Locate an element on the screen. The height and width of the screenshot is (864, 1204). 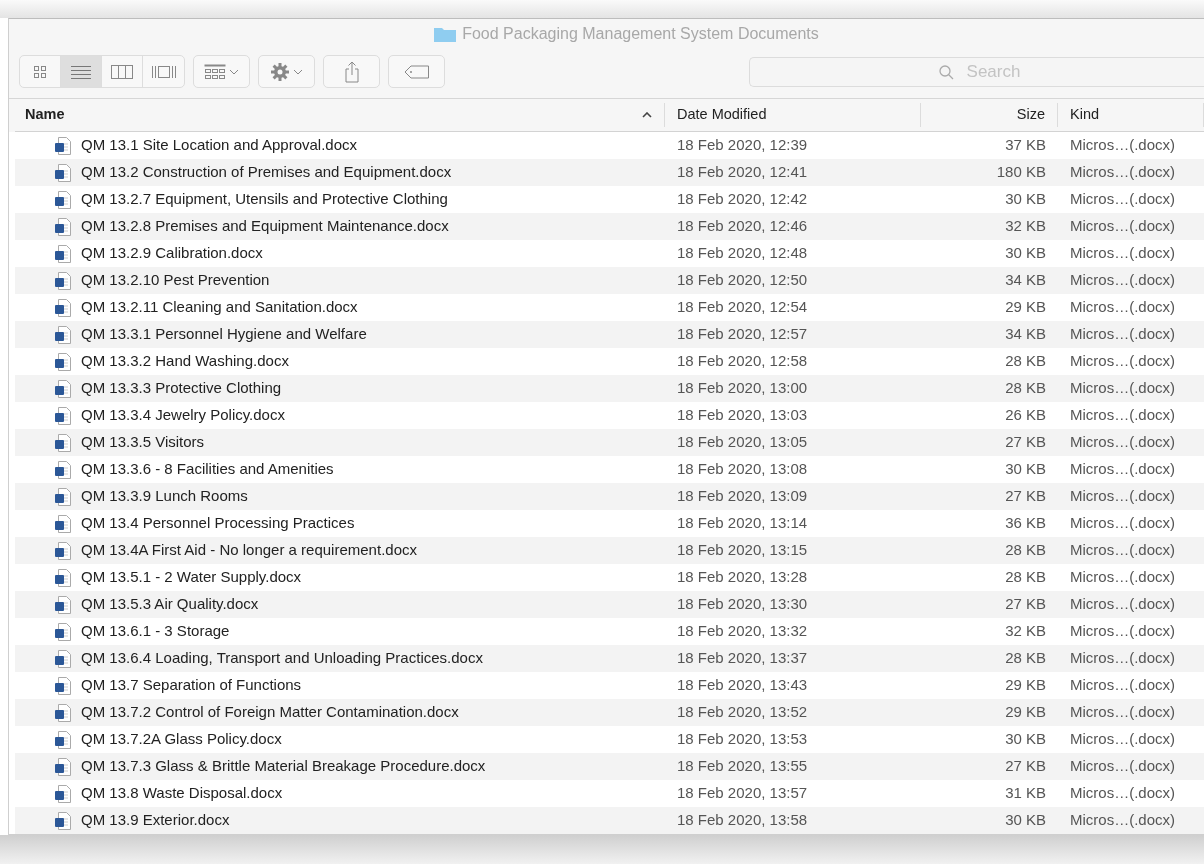
file-name: QM 13.3.1 Personnel Hygiene and Welfare is located at coordinates (224, 334).